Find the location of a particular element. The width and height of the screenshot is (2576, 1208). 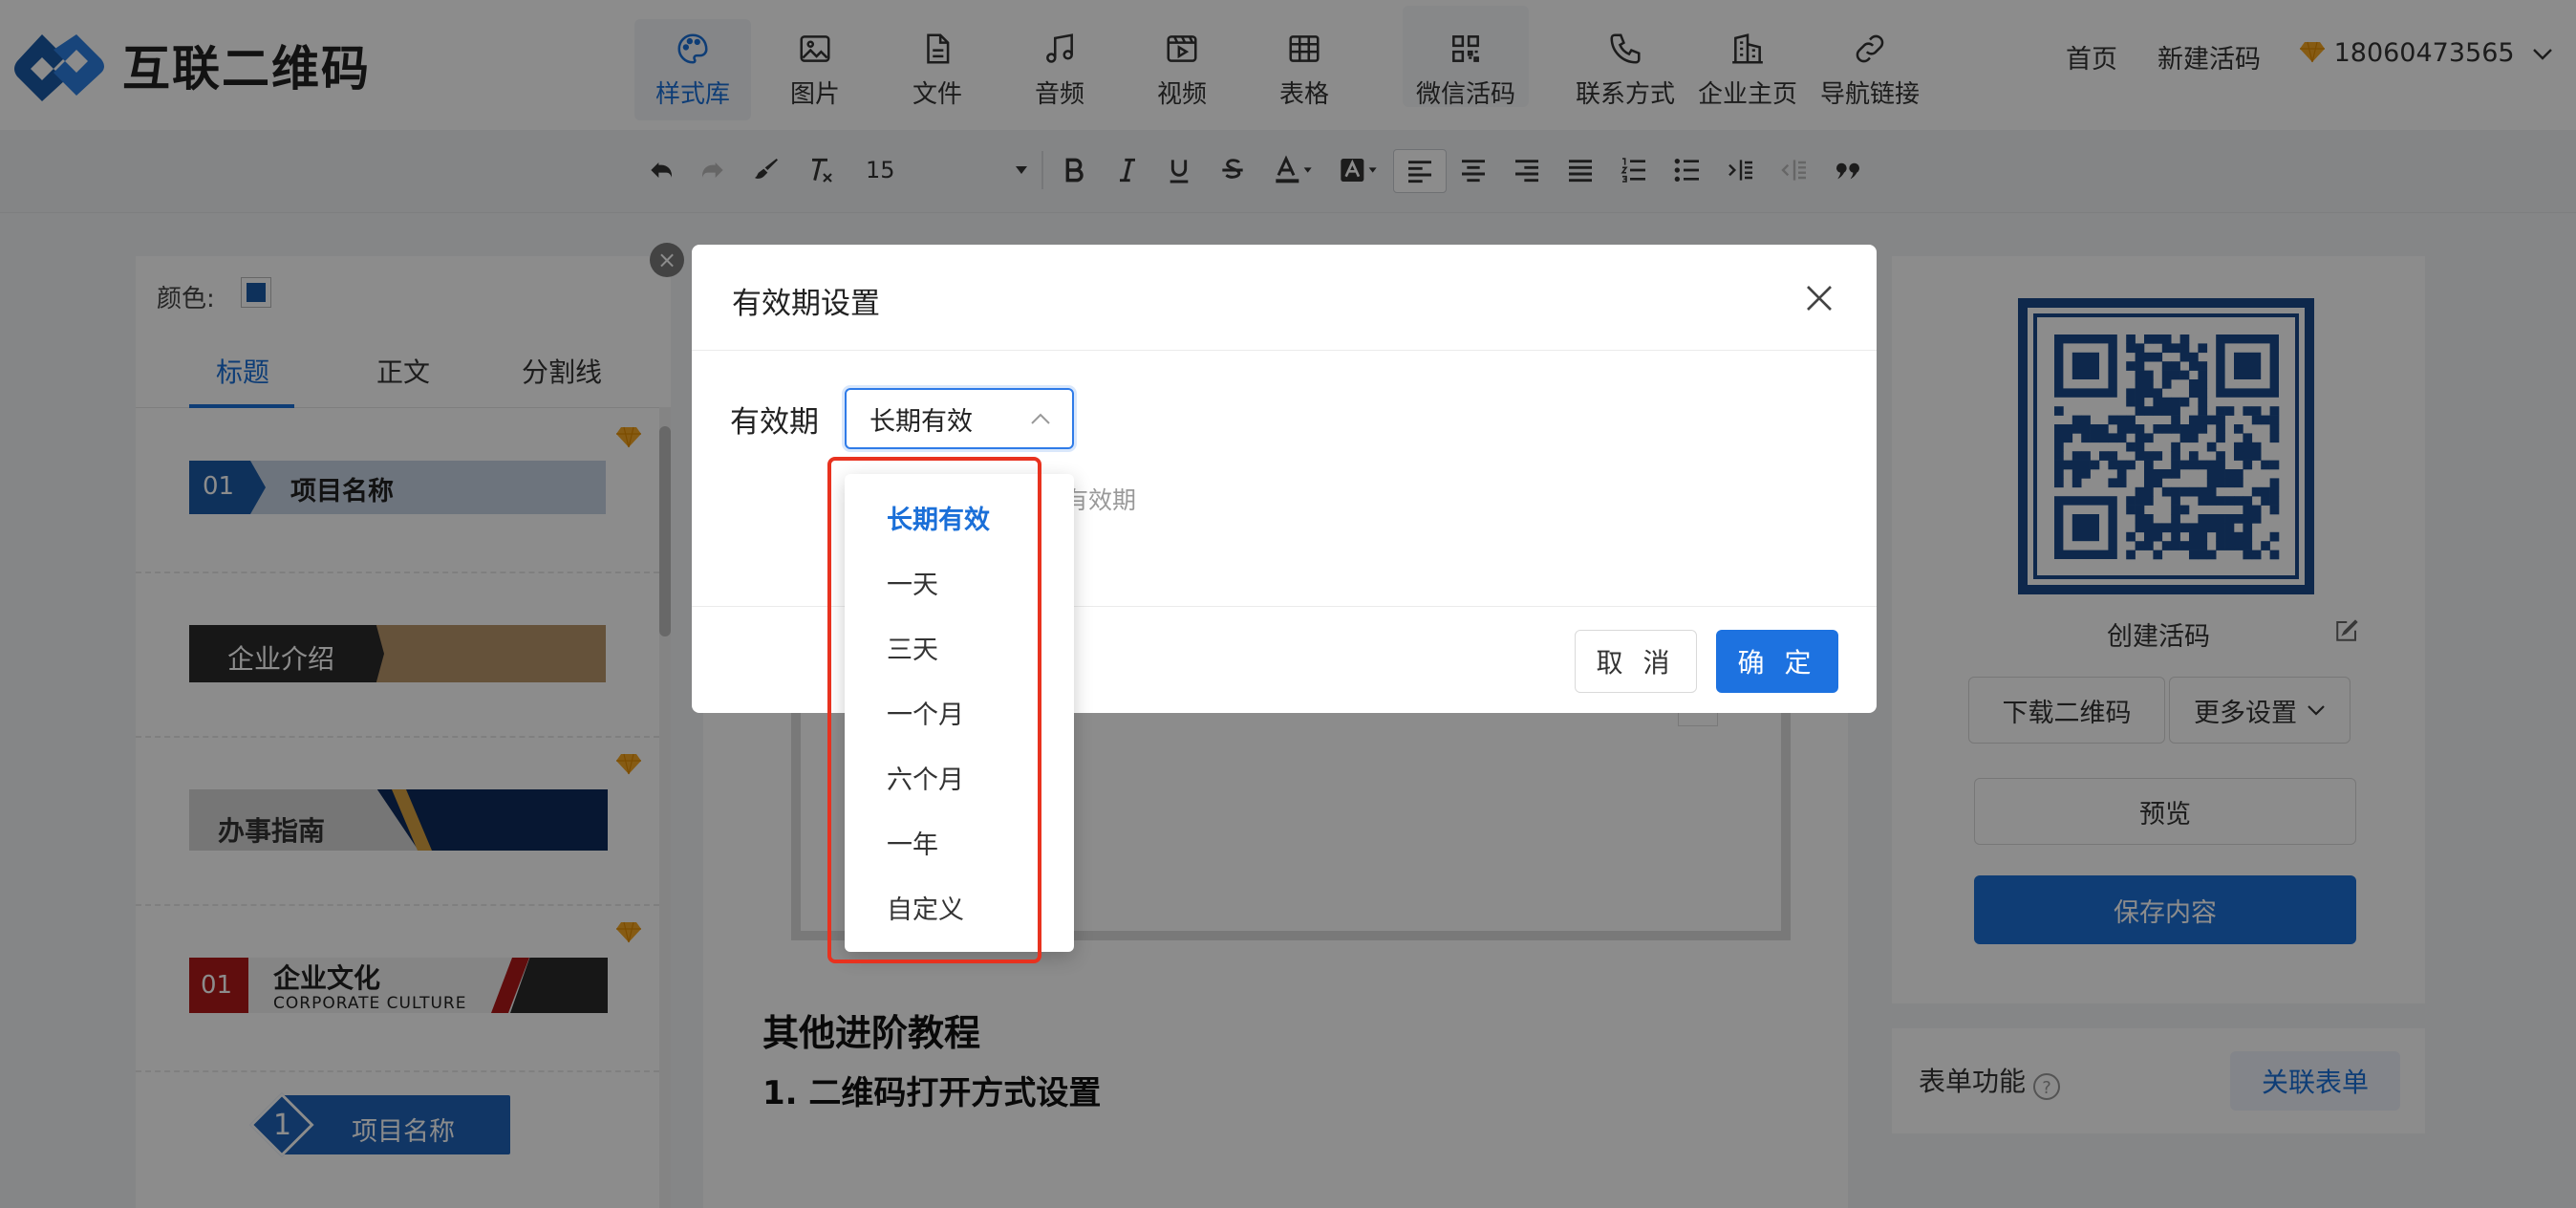

dropdown-option-one-month: 一个月 is located at coordinates (925, 712).